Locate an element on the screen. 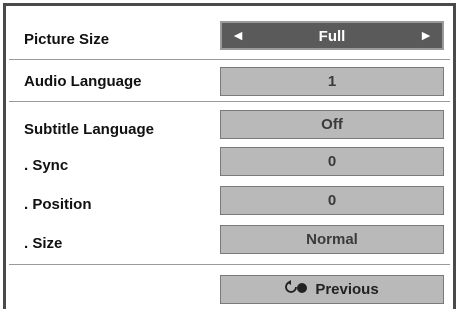 The image size is (459, 309). picture-size-selector: ◄ Full ► is located at coordinates (332, 35).